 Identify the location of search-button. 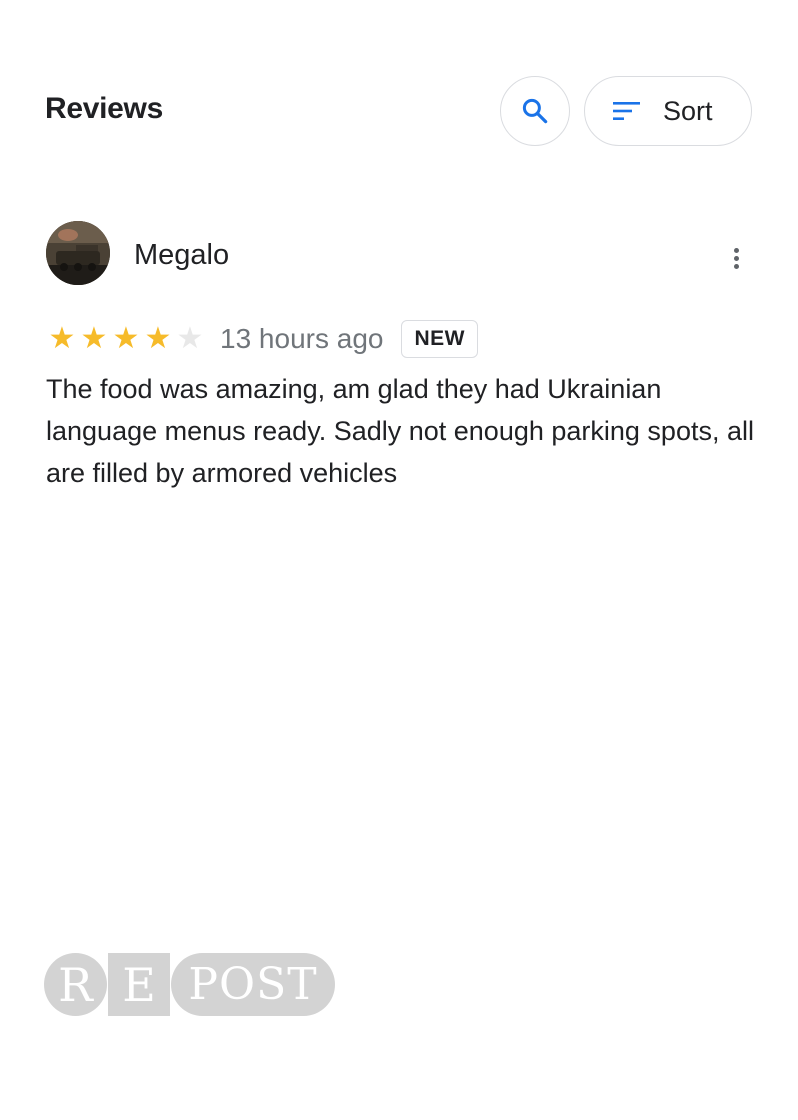
(535, 111).